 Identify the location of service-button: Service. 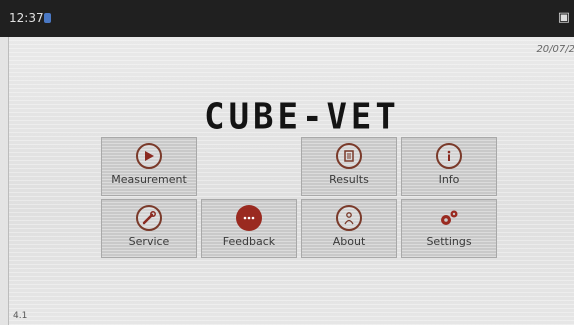
(149, 228).